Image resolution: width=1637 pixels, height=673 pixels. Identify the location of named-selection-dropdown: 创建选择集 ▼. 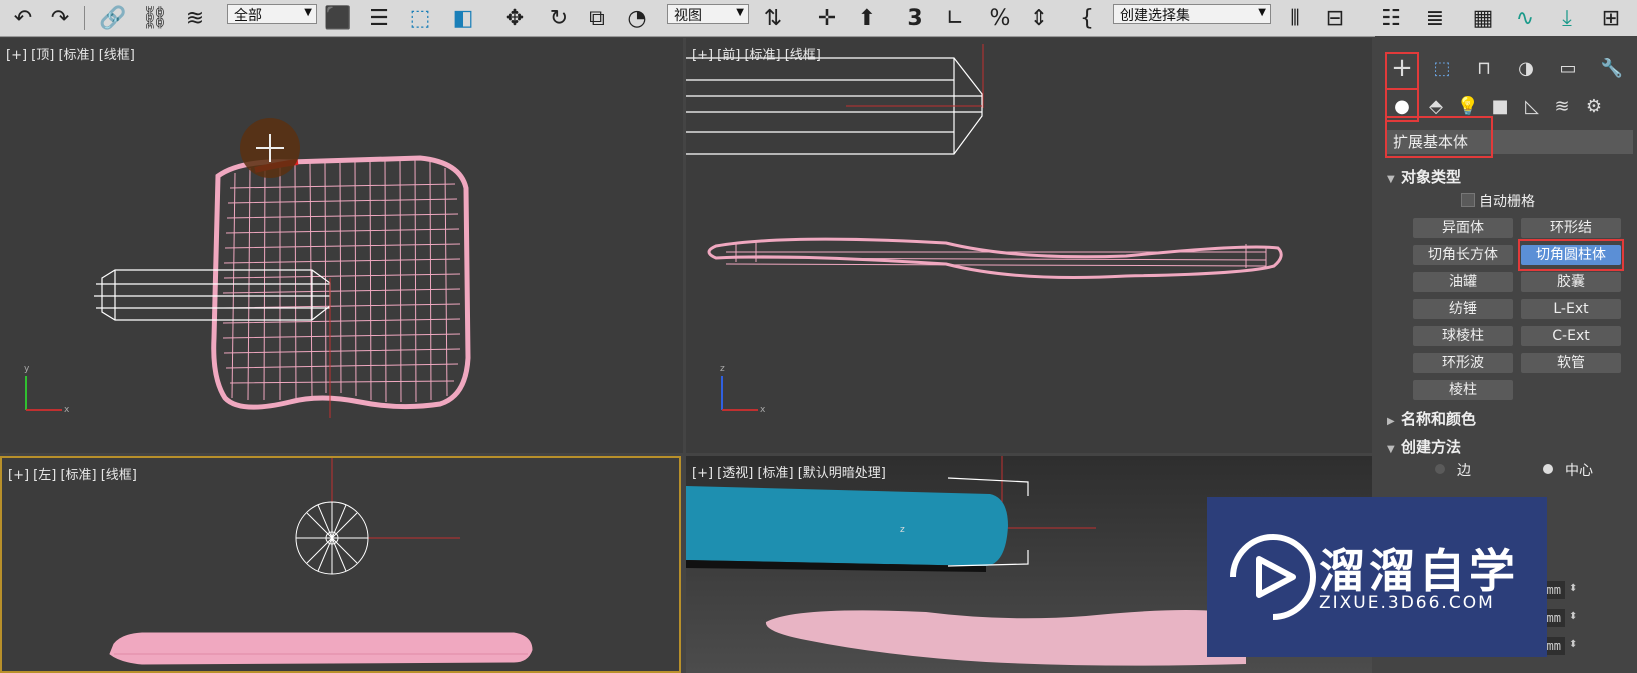
(1192, 14).